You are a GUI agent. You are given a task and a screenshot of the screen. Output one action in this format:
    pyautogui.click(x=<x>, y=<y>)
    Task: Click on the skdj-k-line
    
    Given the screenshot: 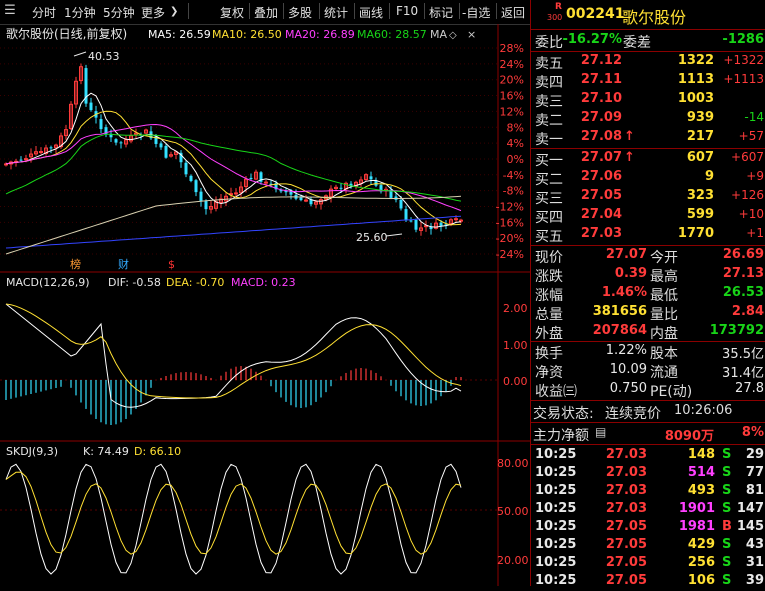 What is the action you would take?
    pyautogui.click(x=233, y=519)
    